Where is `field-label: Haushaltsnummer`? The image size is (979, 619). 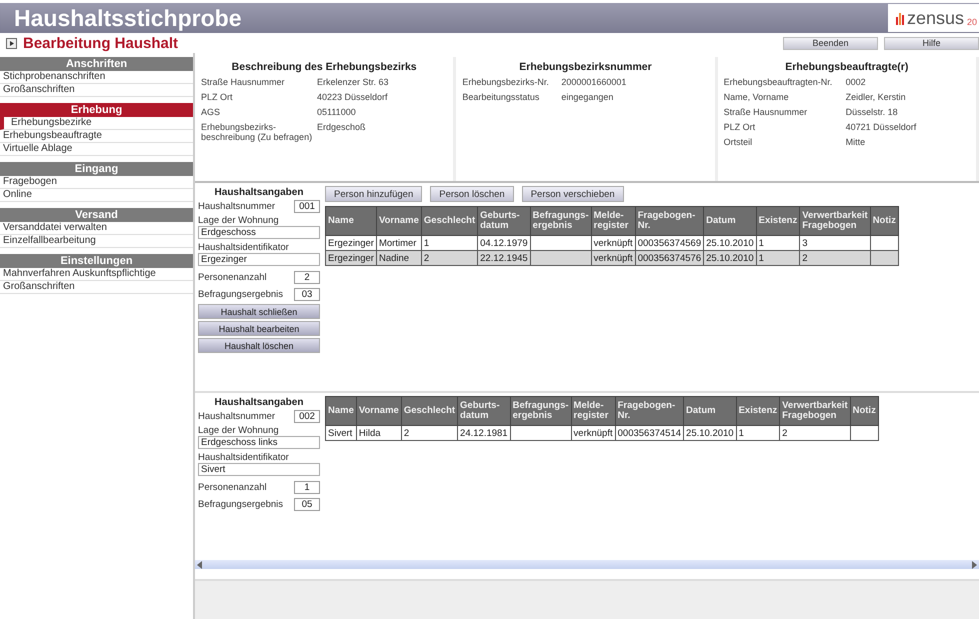
field-label: Haushaltsnummer is located at coordinates (237, 206).